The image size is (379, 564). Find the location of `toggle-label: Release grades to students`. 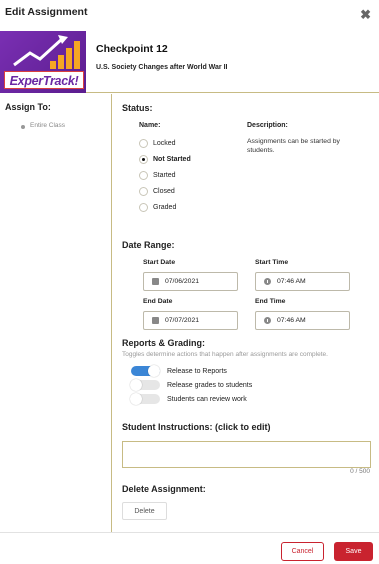

toggle-label: Release grades to students is located at coordinates (210, 385).